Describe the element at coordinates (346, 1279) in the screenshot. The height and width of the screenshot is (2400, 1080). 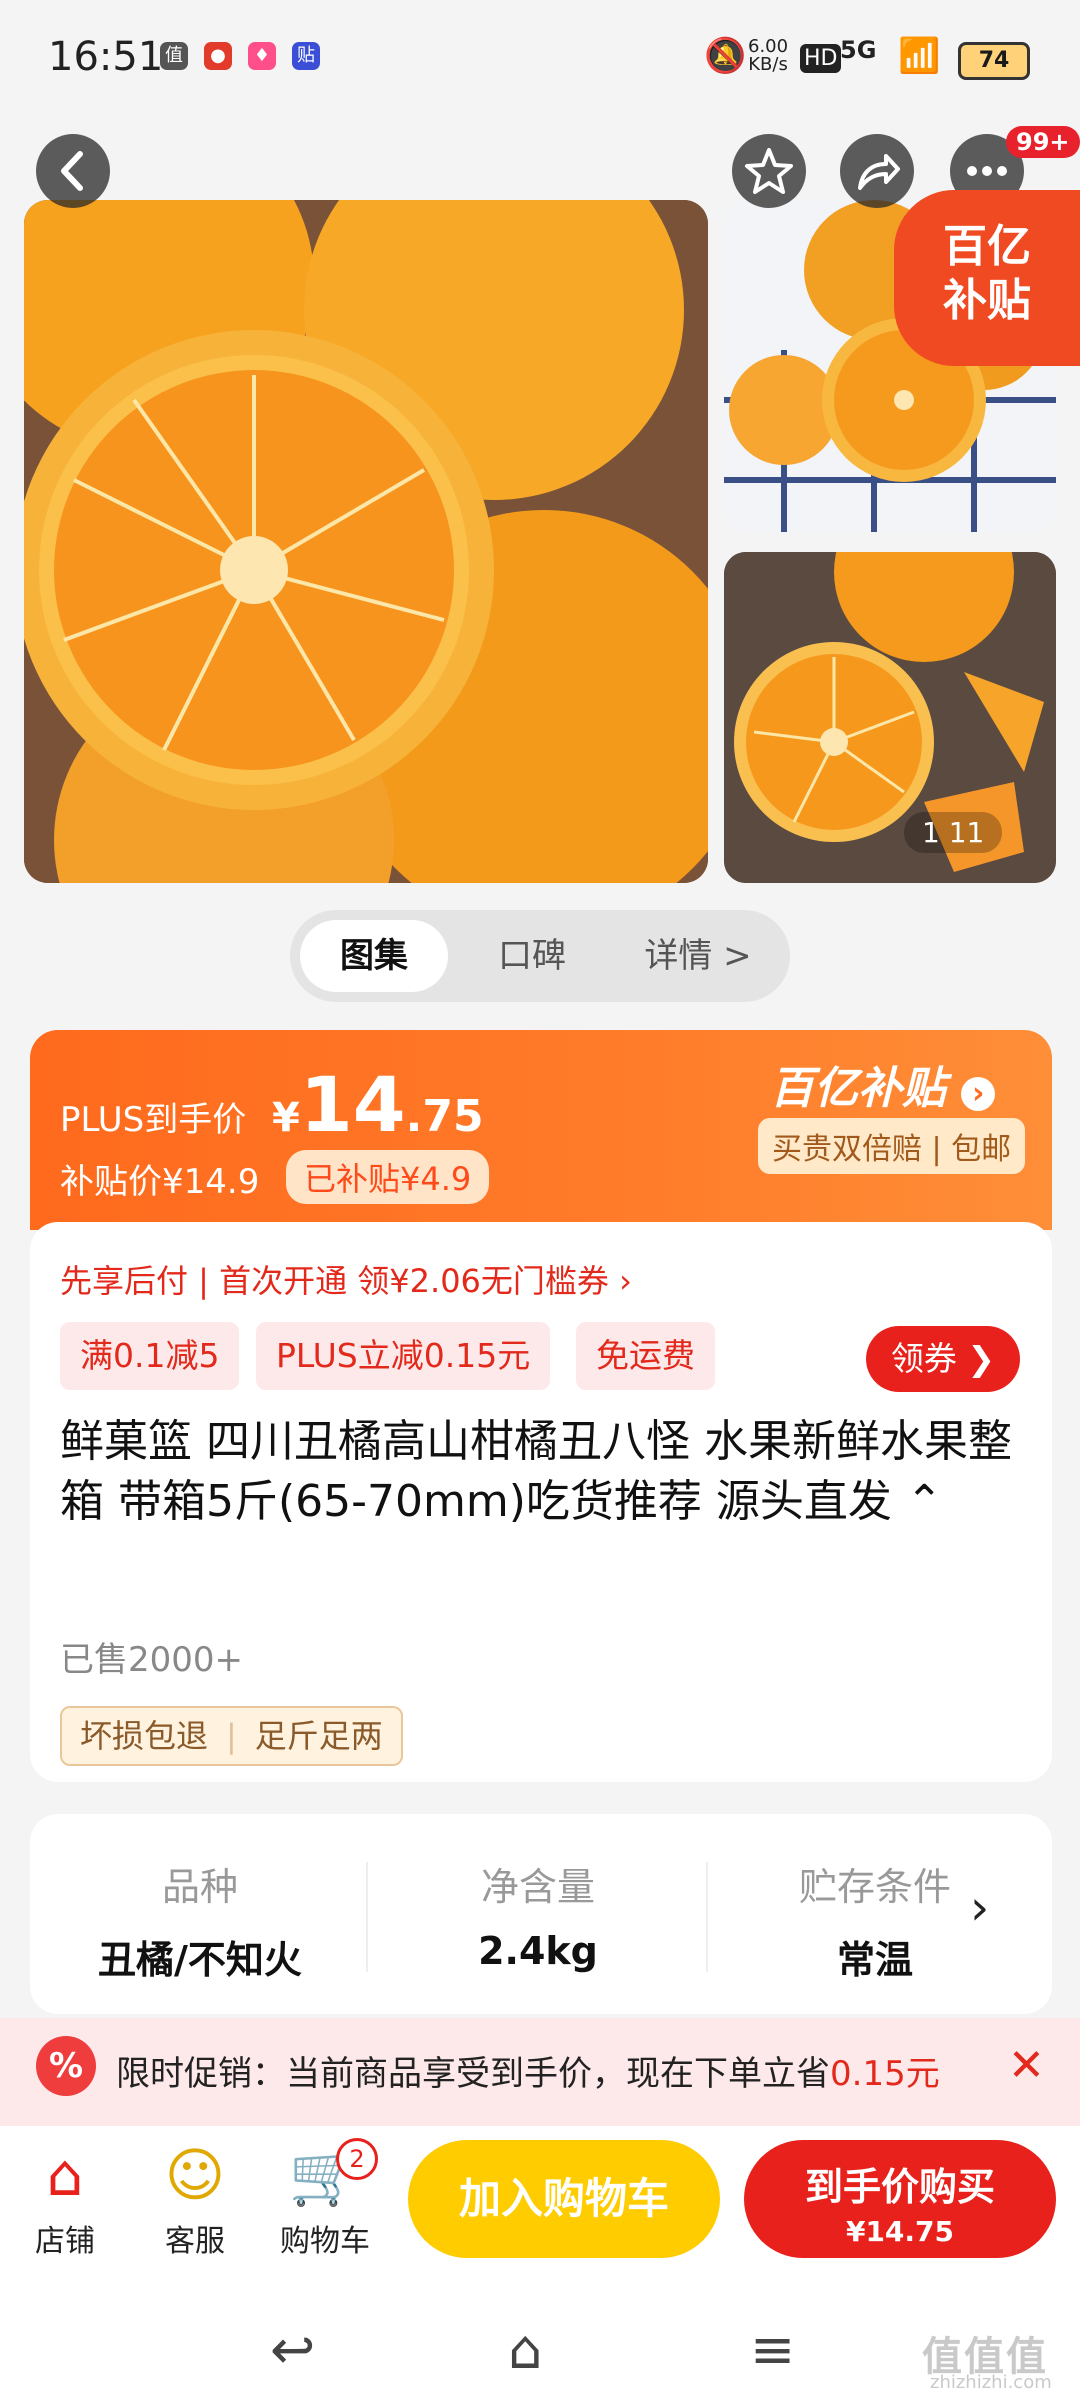
I see `pay-later-promo: 先享后付 | 首次开通 领¥2.06无门槛券 ›` at that location.